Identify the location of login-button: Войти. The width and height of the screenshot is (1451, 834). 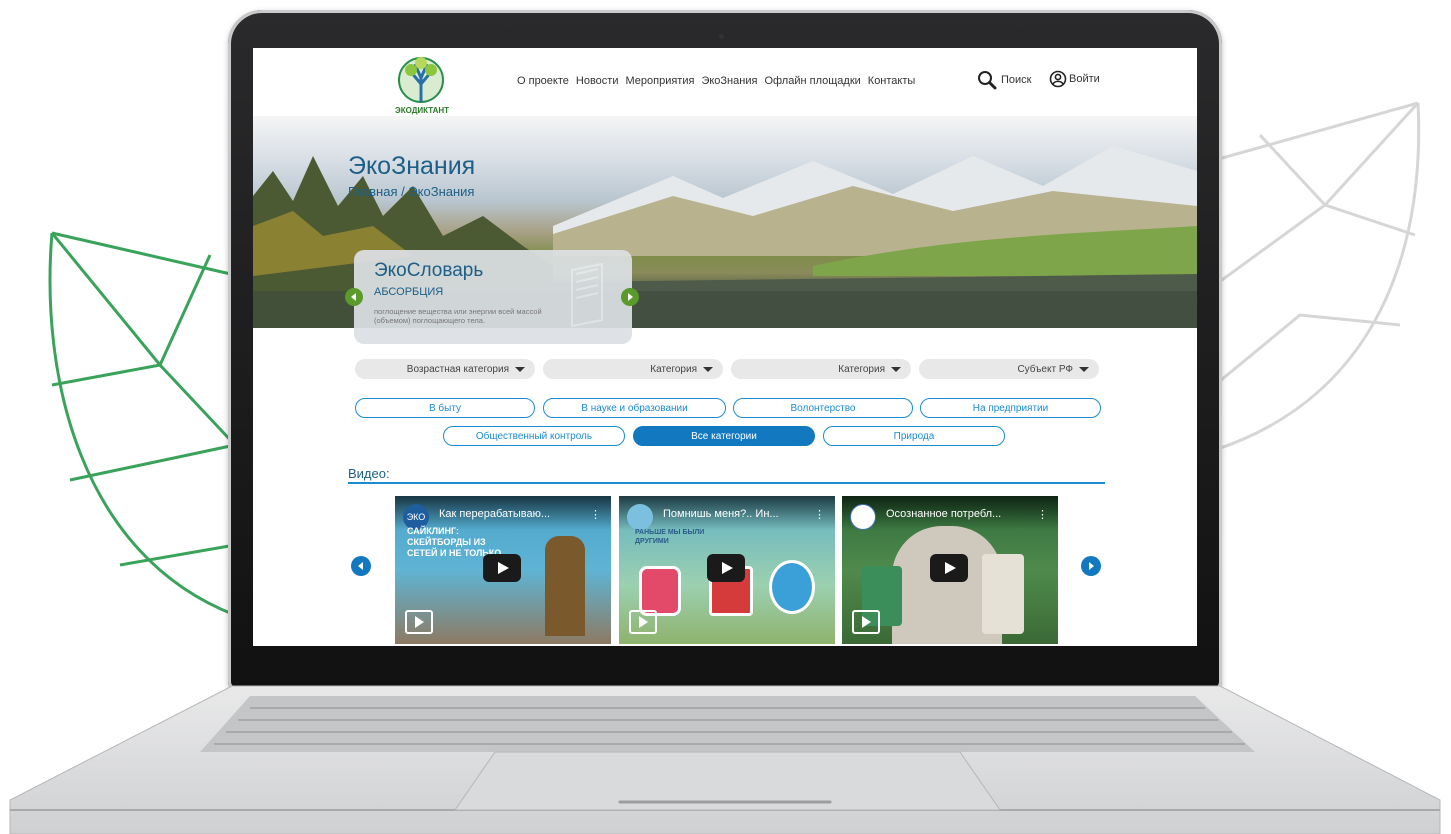
(1074, 79).